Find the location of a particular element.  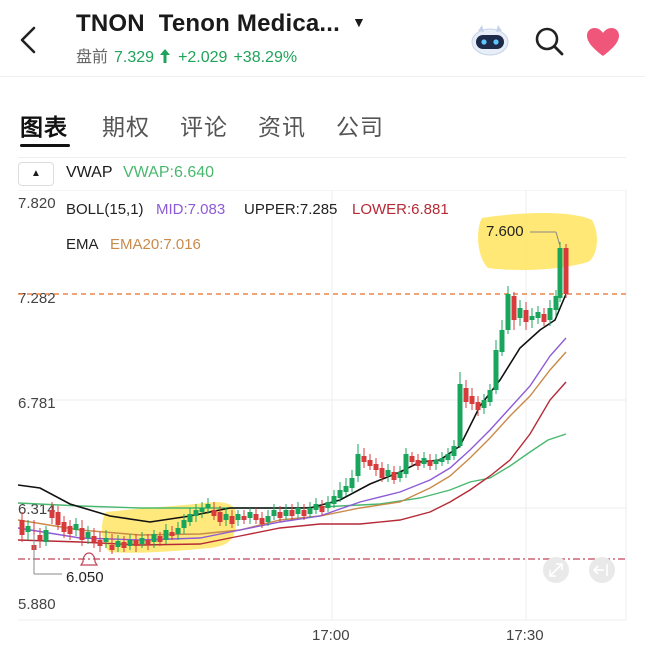

fullscreen-button is located at coordinates (556, 570).